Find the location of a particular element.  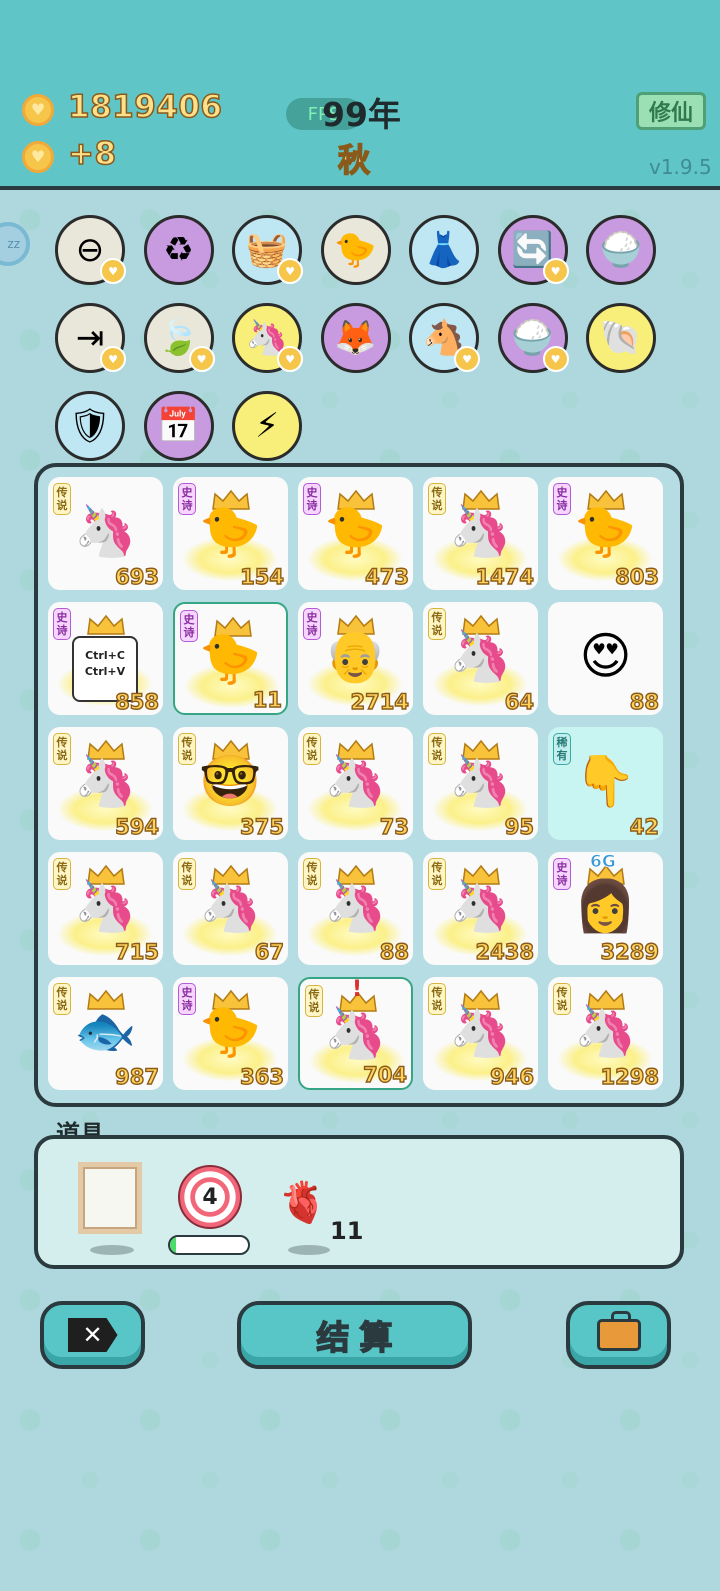

liver-item-icon: 🫀 is located at coordinates (303, 1202).